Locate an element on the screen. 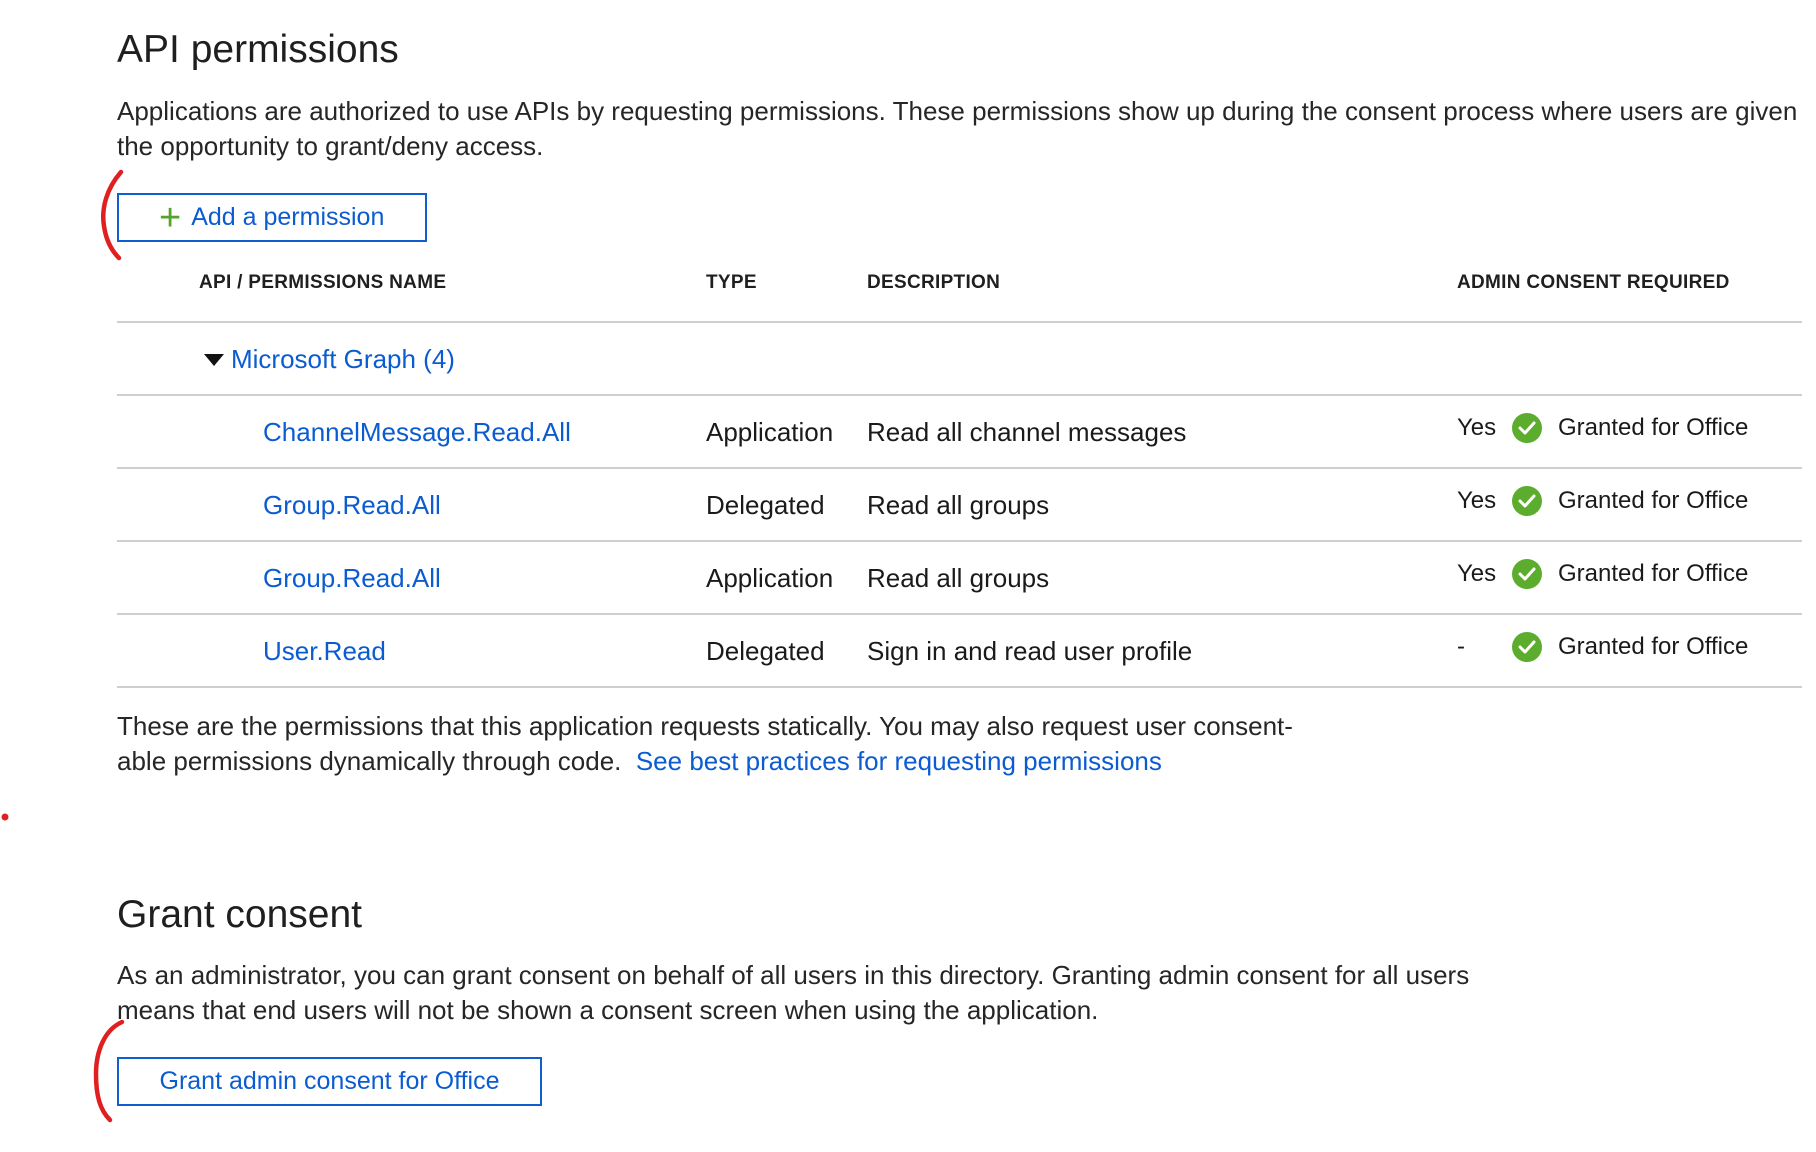  column-header-type: TYPE is located at coordinates (731, 282).